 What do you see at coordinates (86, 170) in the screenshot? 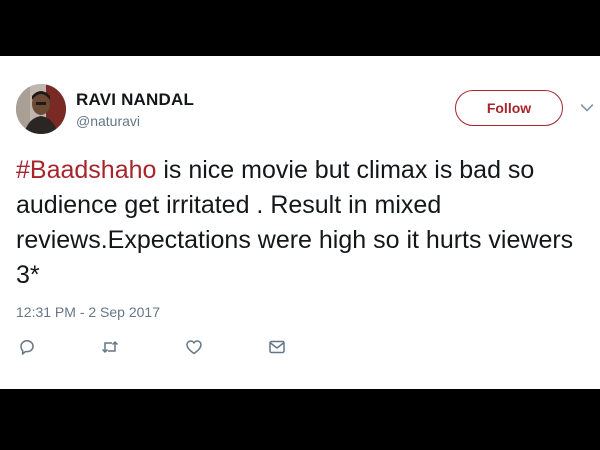
I see `hashtag-link: #Baadshaho` at bounding box center [86, 170].